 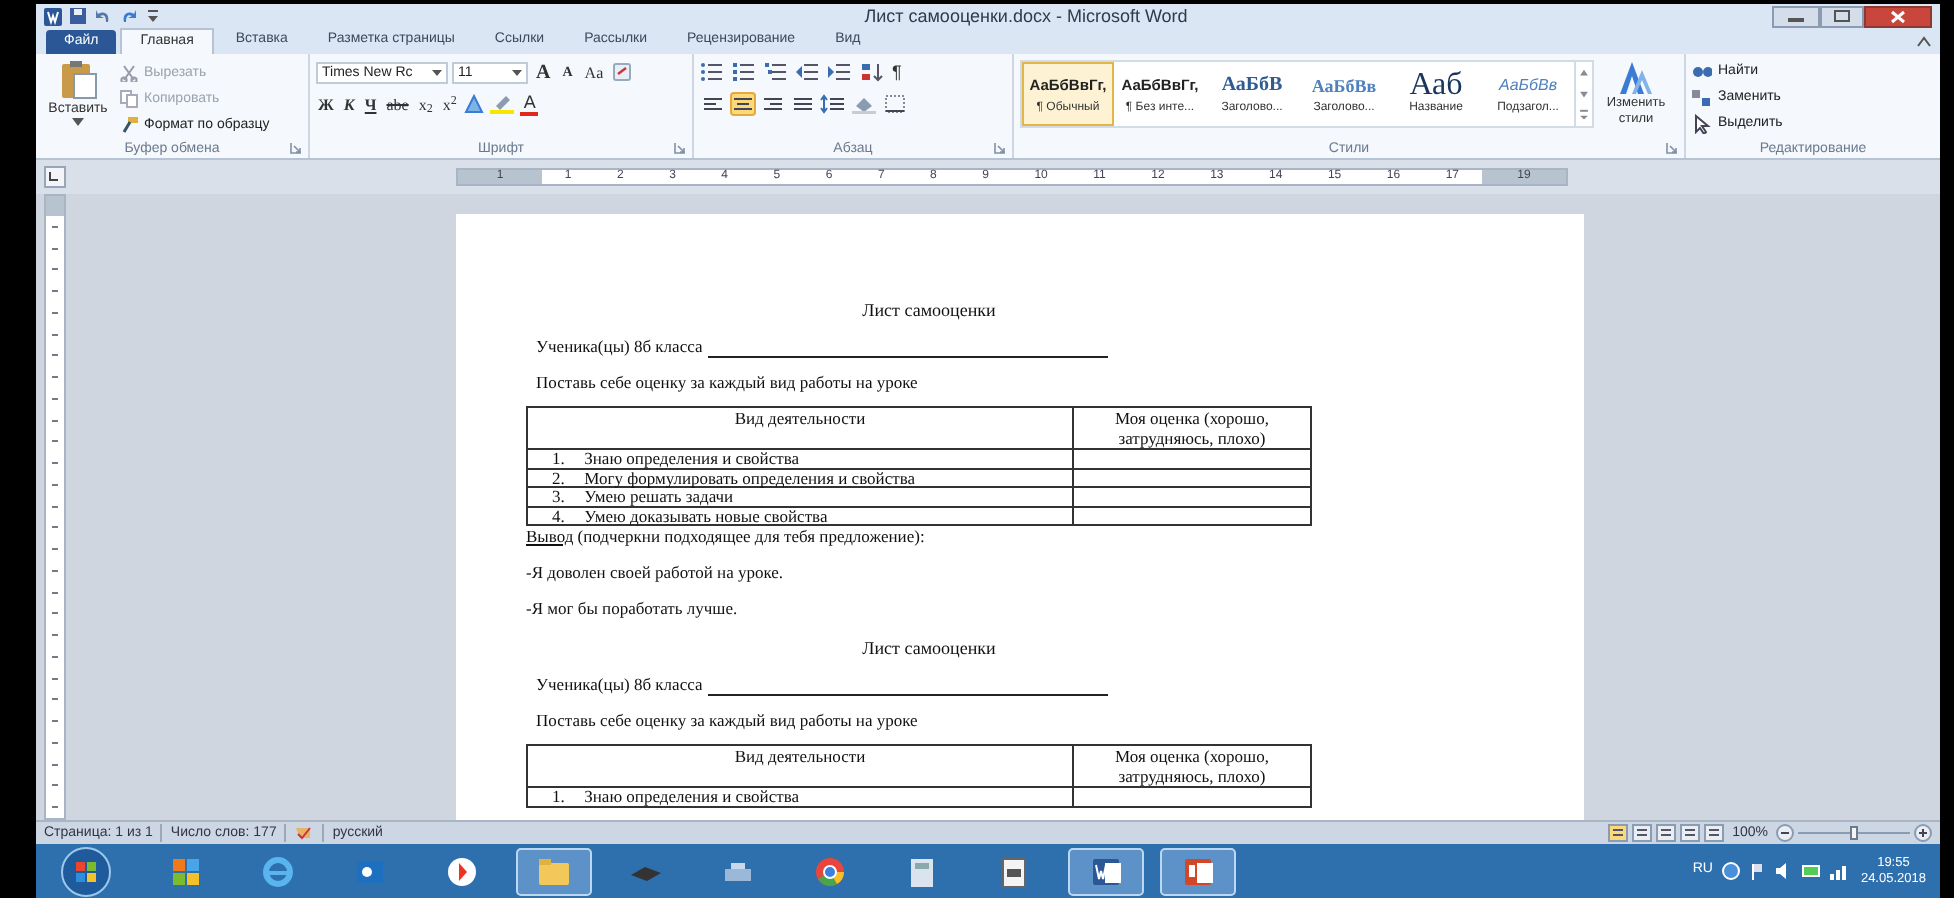 I want to click on word-icon, so click(x=1106, y=871).